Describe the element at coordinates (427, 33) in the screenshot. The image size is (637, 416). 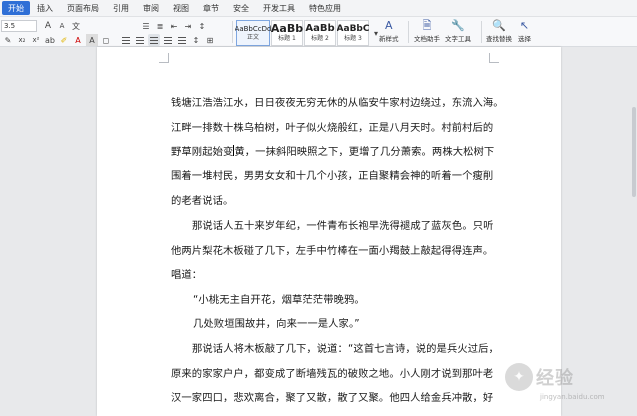
I see `doc-assistant-button: 🗎 文档助手` at that location.